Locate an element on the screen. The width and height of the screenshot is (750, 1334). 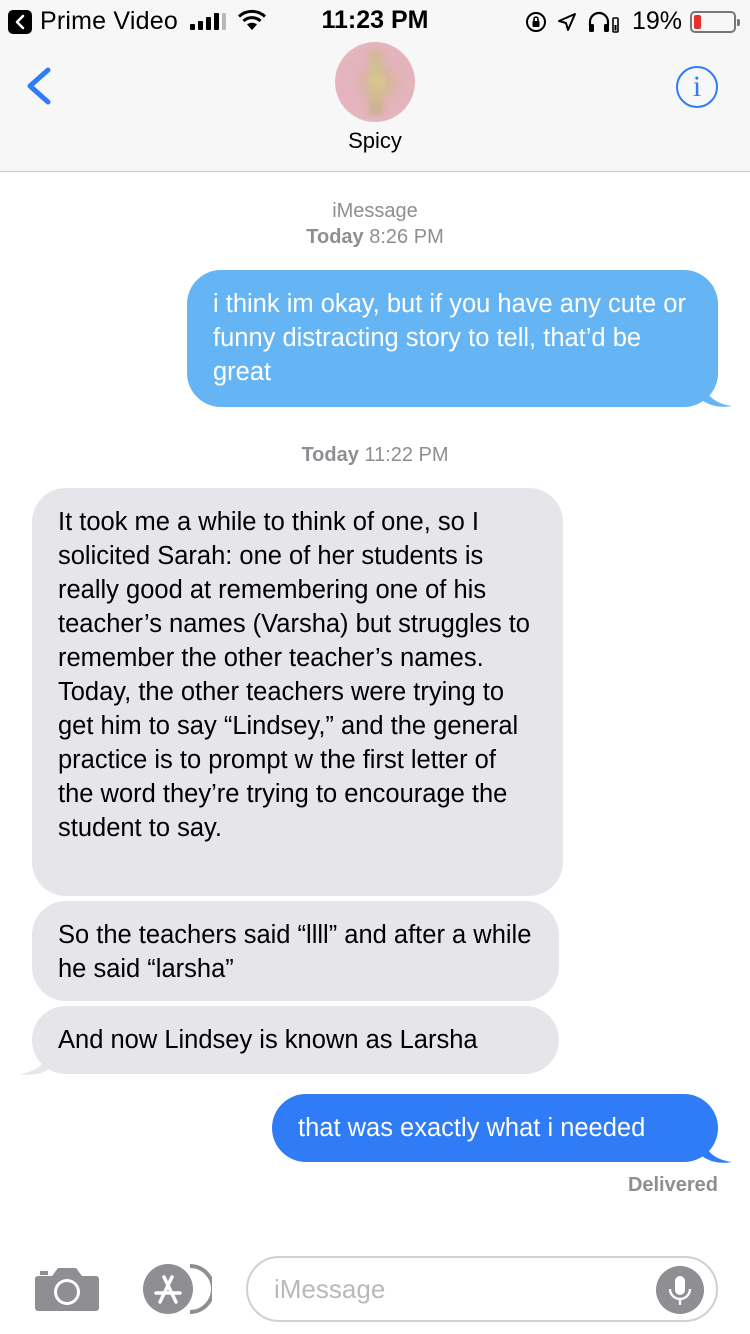
headphones-icon is located at coordinates (603, 22).